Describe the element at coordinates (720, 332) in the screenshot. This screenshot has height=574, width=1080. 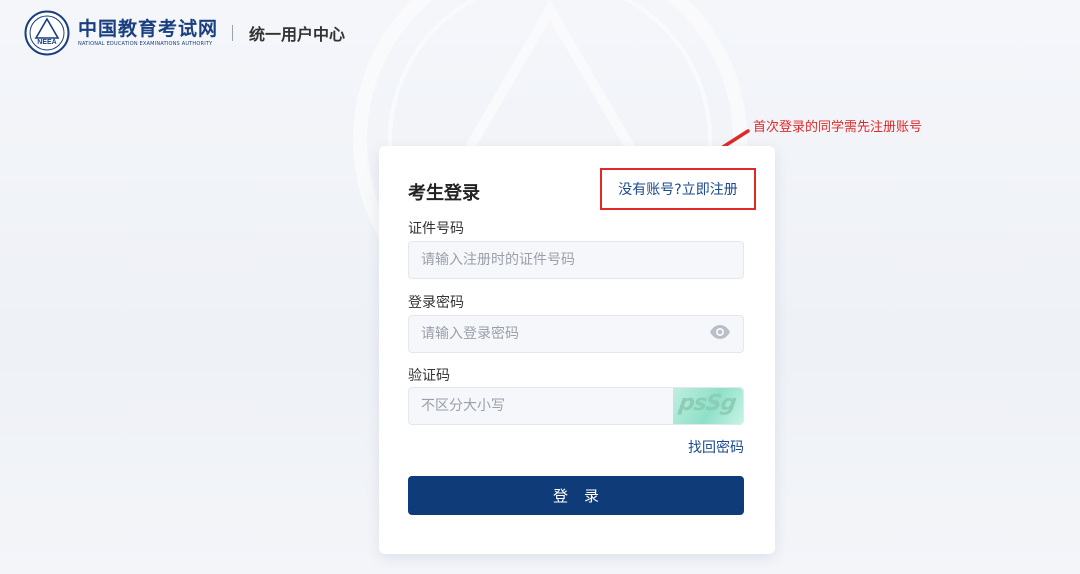
I see `eye-icon` at that location.